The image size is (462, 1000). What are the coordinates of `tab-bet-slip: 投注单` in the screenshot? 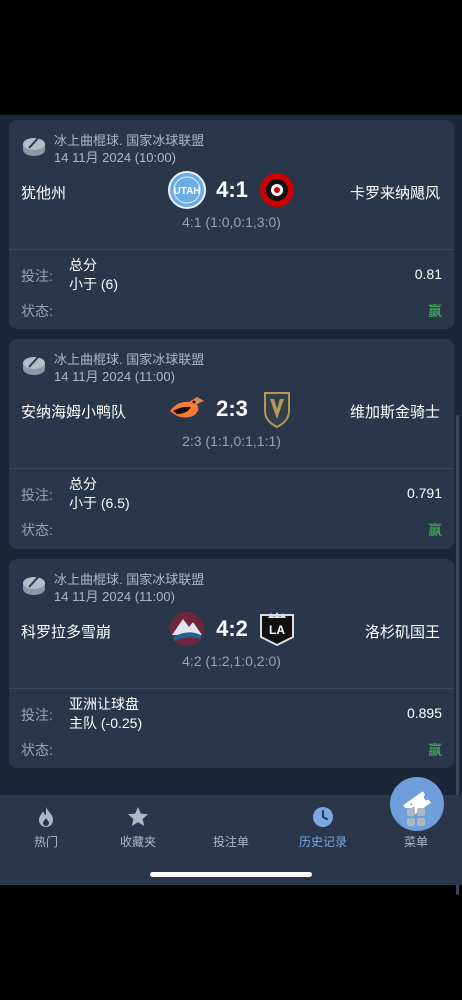 It's located at (314, 816).